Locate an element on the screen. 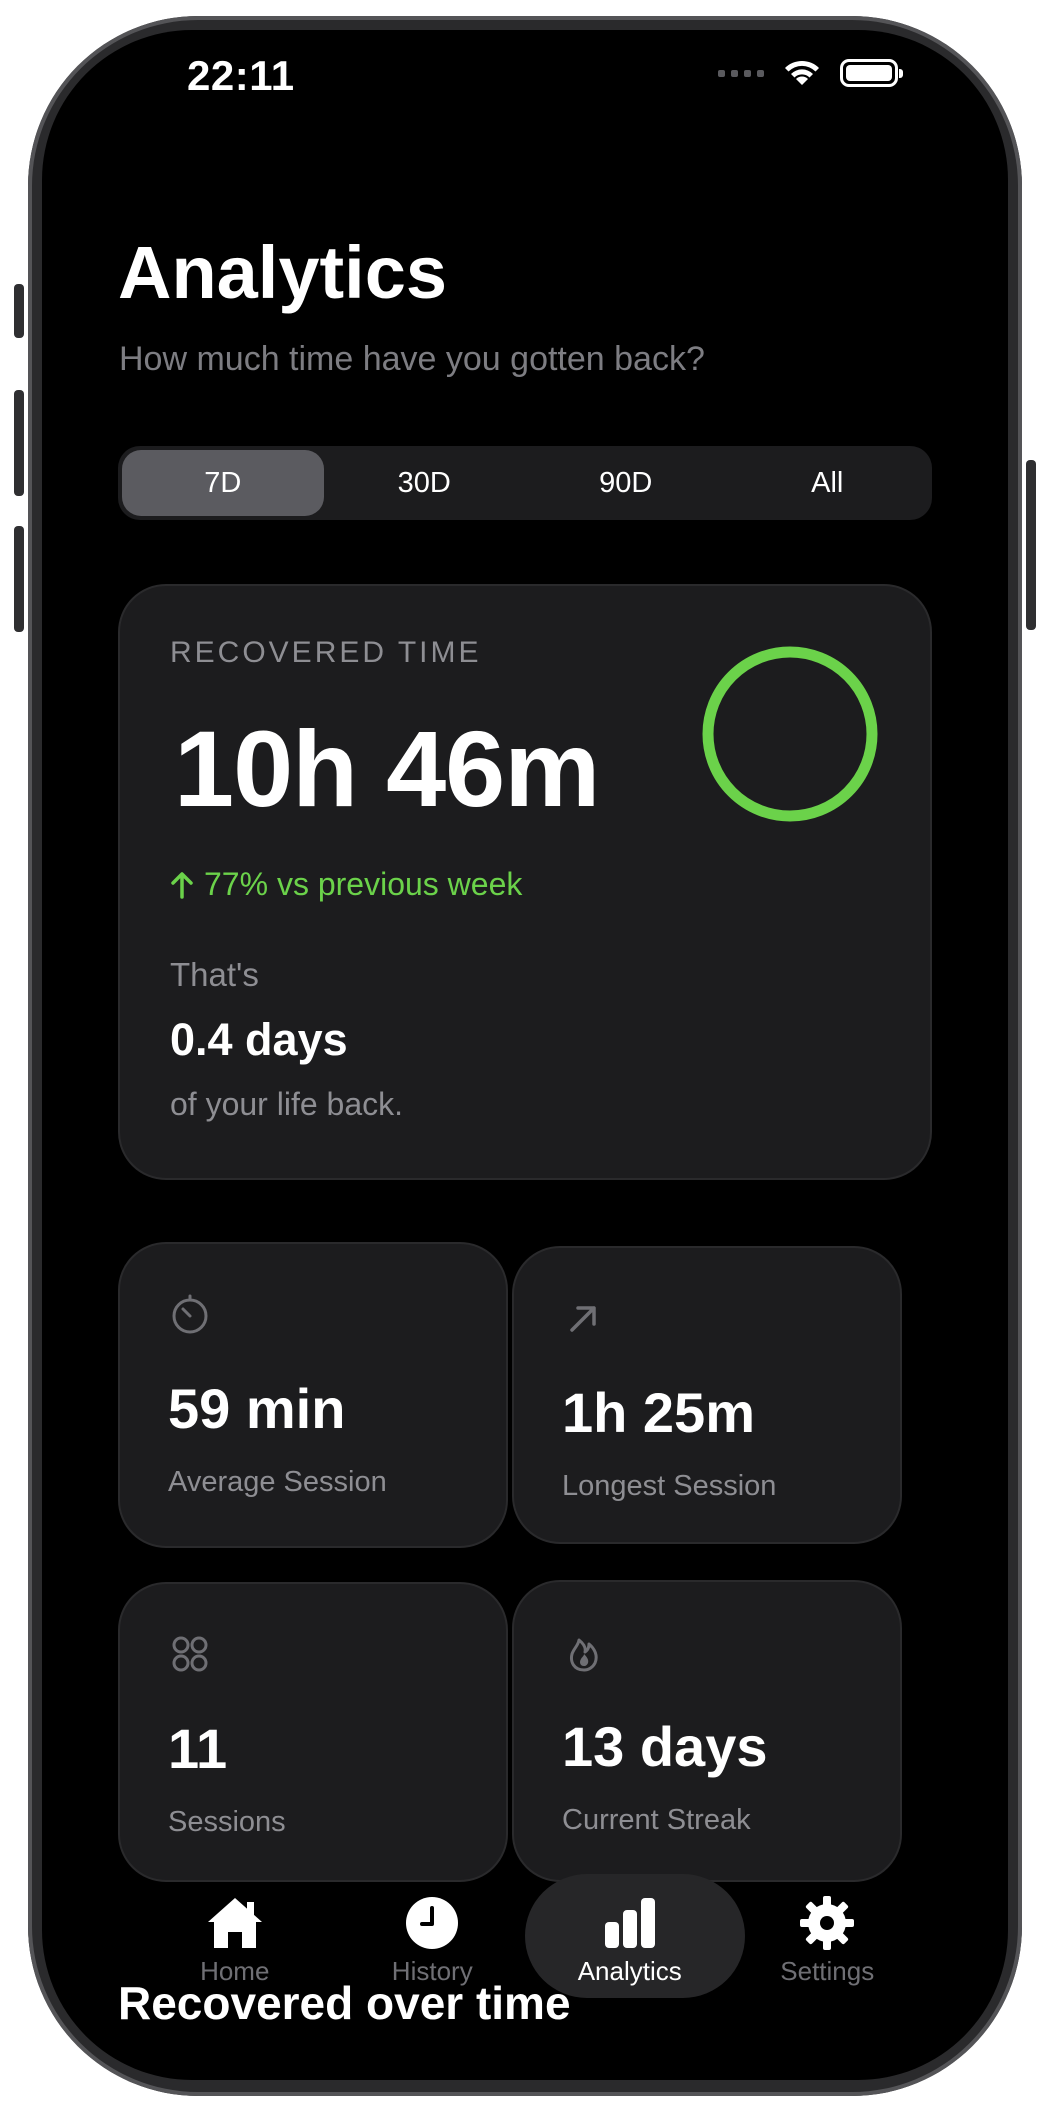 The image size is (1050, 2106). wifi-icon is located at coordinates (802, 72).